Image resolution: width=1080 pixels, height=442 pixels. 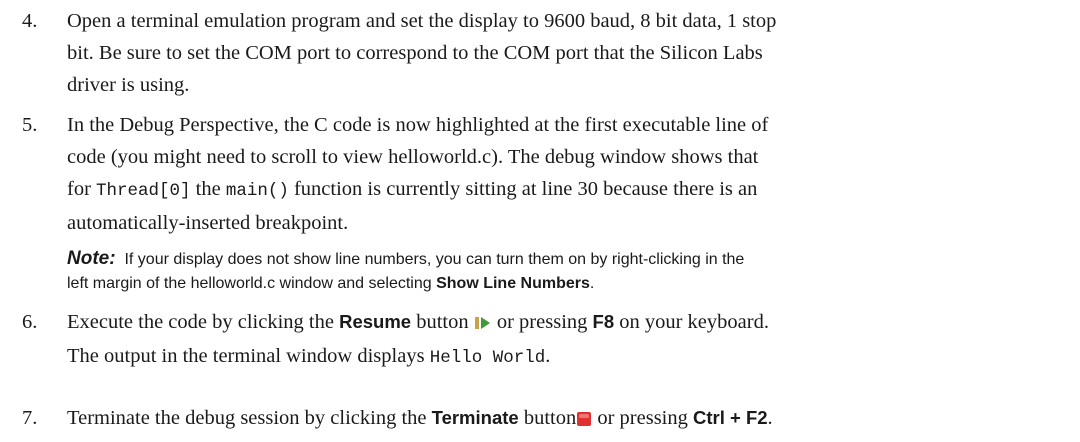 What do you see at coordinates (730, 417) in the screenshot?
I see `ctrl-f2-key: Ctrl + F2` at bounding box center [730, 417].